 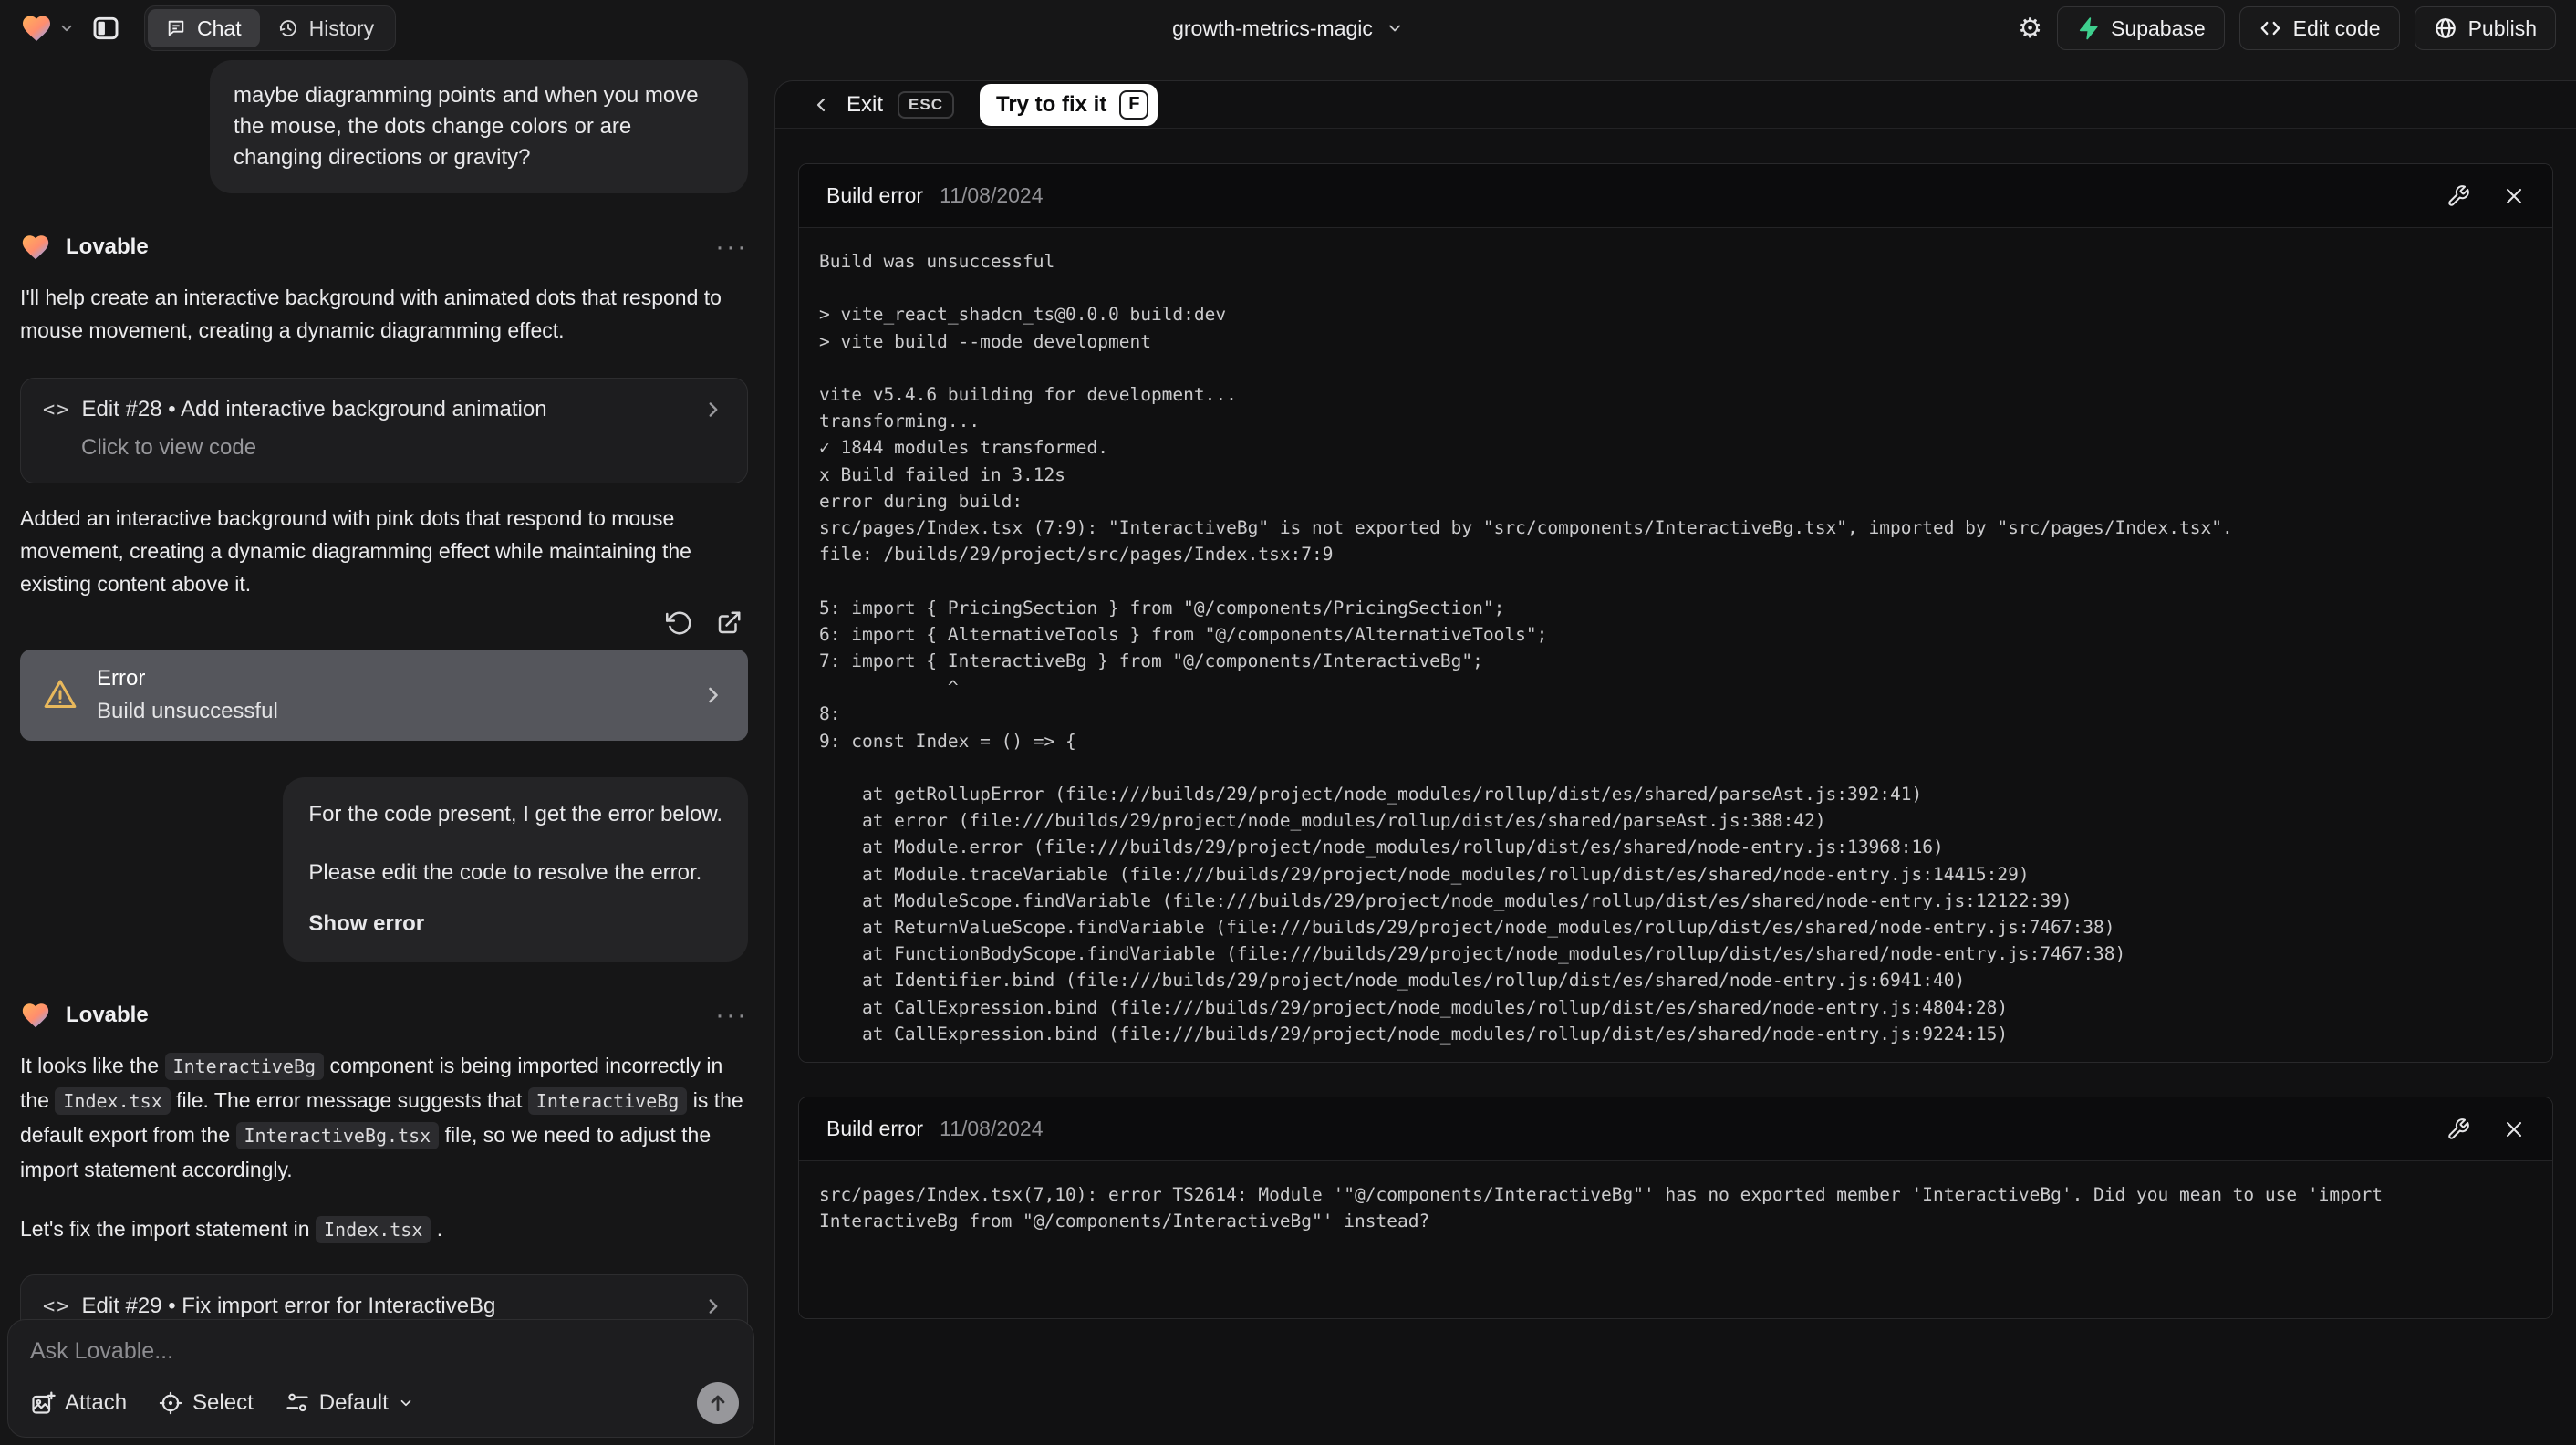 I want to click on crosshair-icon, so click(x=170, y=1403).